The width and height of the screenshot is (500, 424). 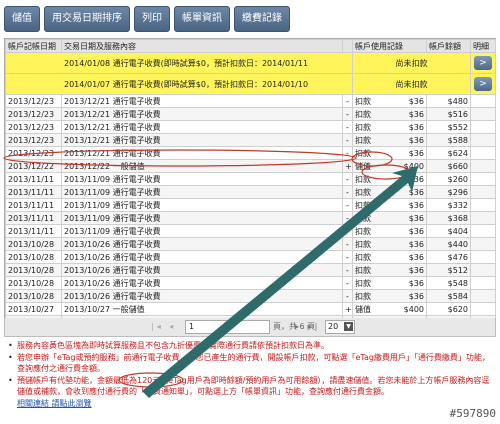 I want to click on transaction-cell: 2013/12/21 通行電子收費, so click(x=202, y=114).